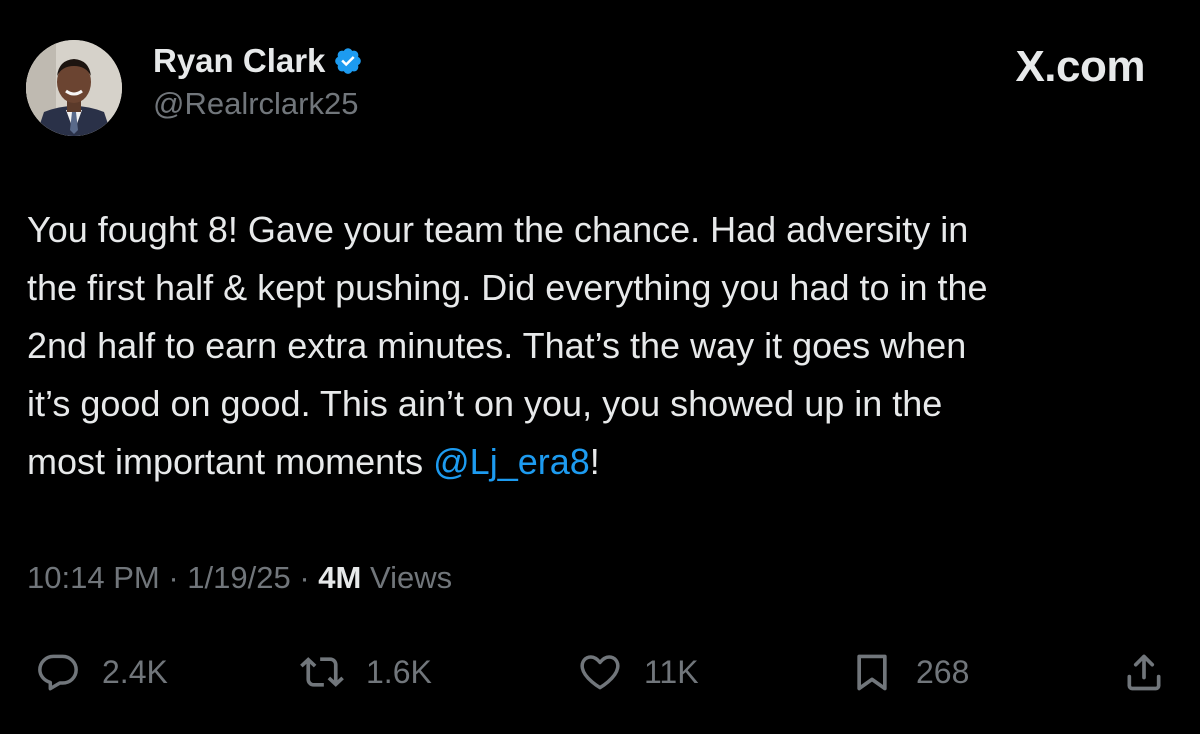 This screenshot has height=734, width=1200. I want to click on share-icon, so click(1144, 672).